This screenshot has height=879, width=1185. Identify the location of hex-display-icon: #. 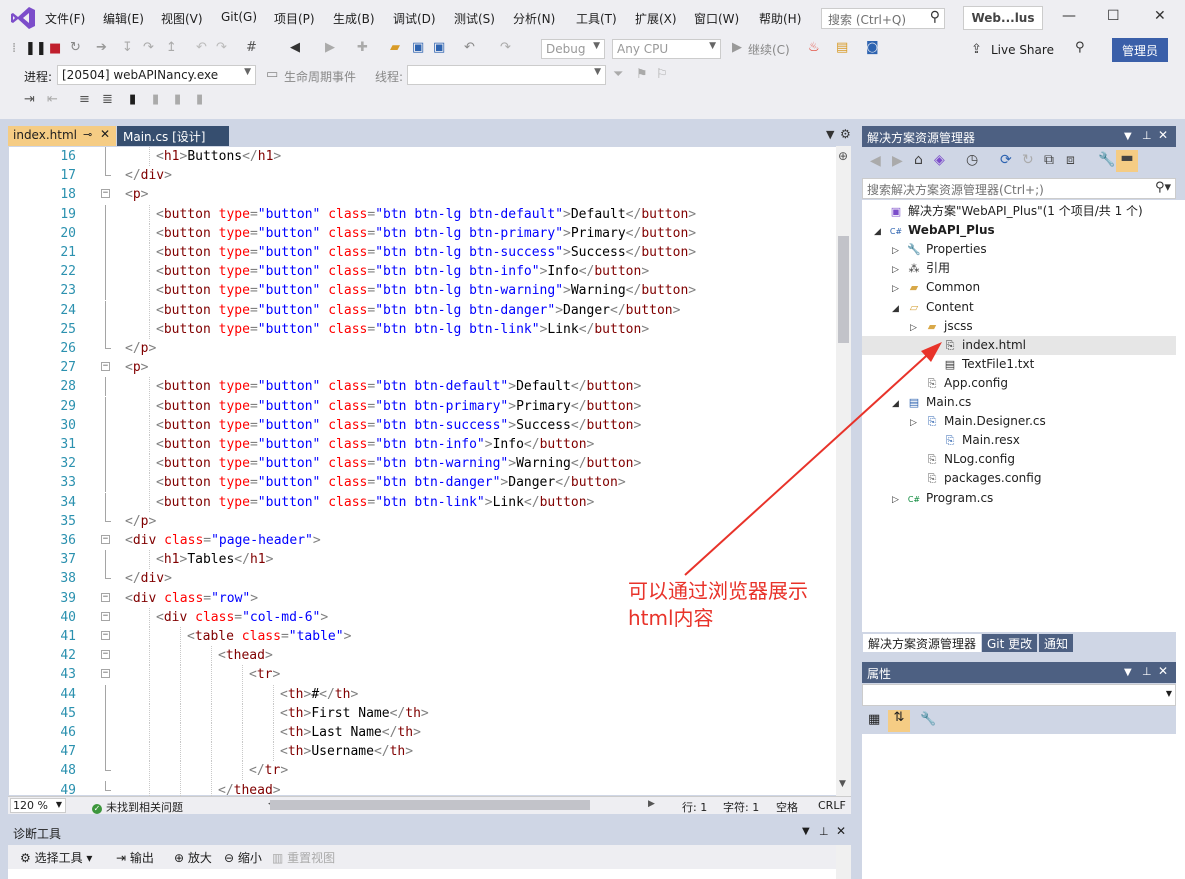
(251, 47).